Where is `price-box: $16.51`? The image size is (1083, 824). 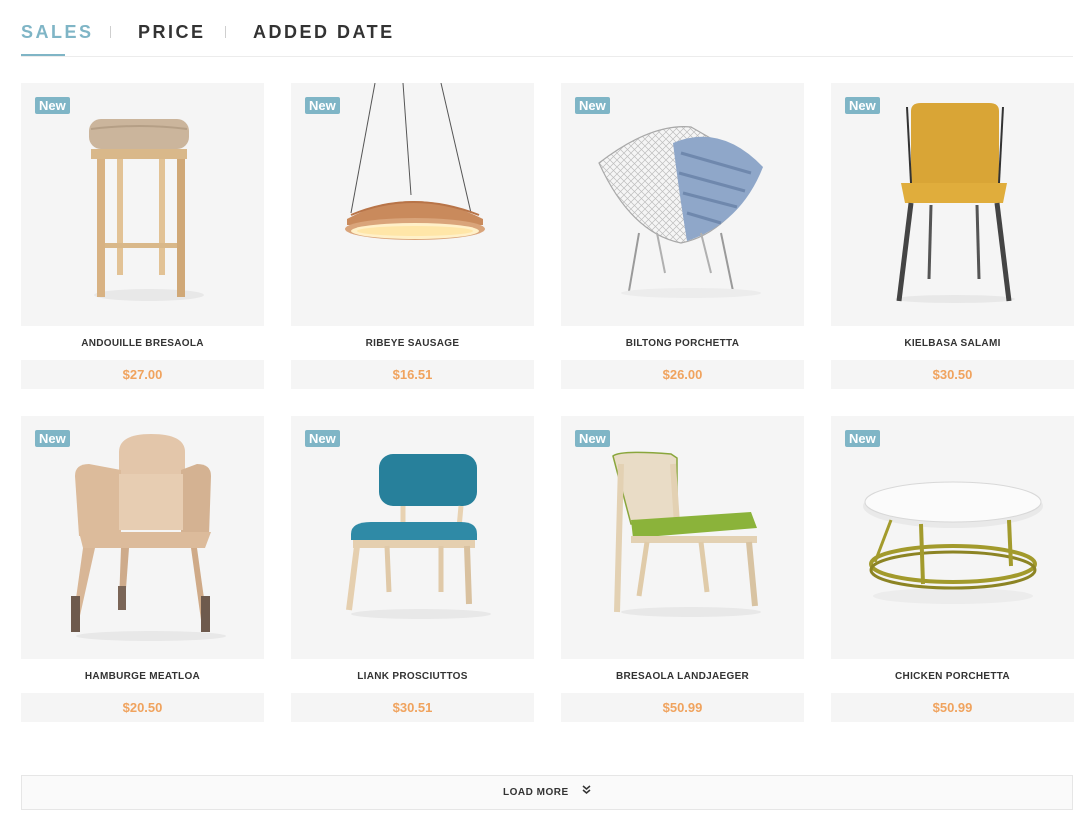
price-box: $16.51 is located at coordinates (412, 374).